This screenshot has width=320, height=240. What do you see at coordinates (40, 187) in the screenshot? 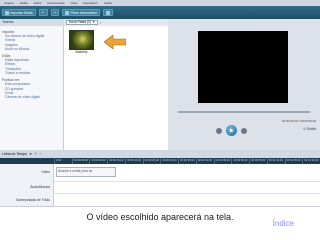
I see `audio-track-label: Áudio/Música` at bounding box center [40, 187].